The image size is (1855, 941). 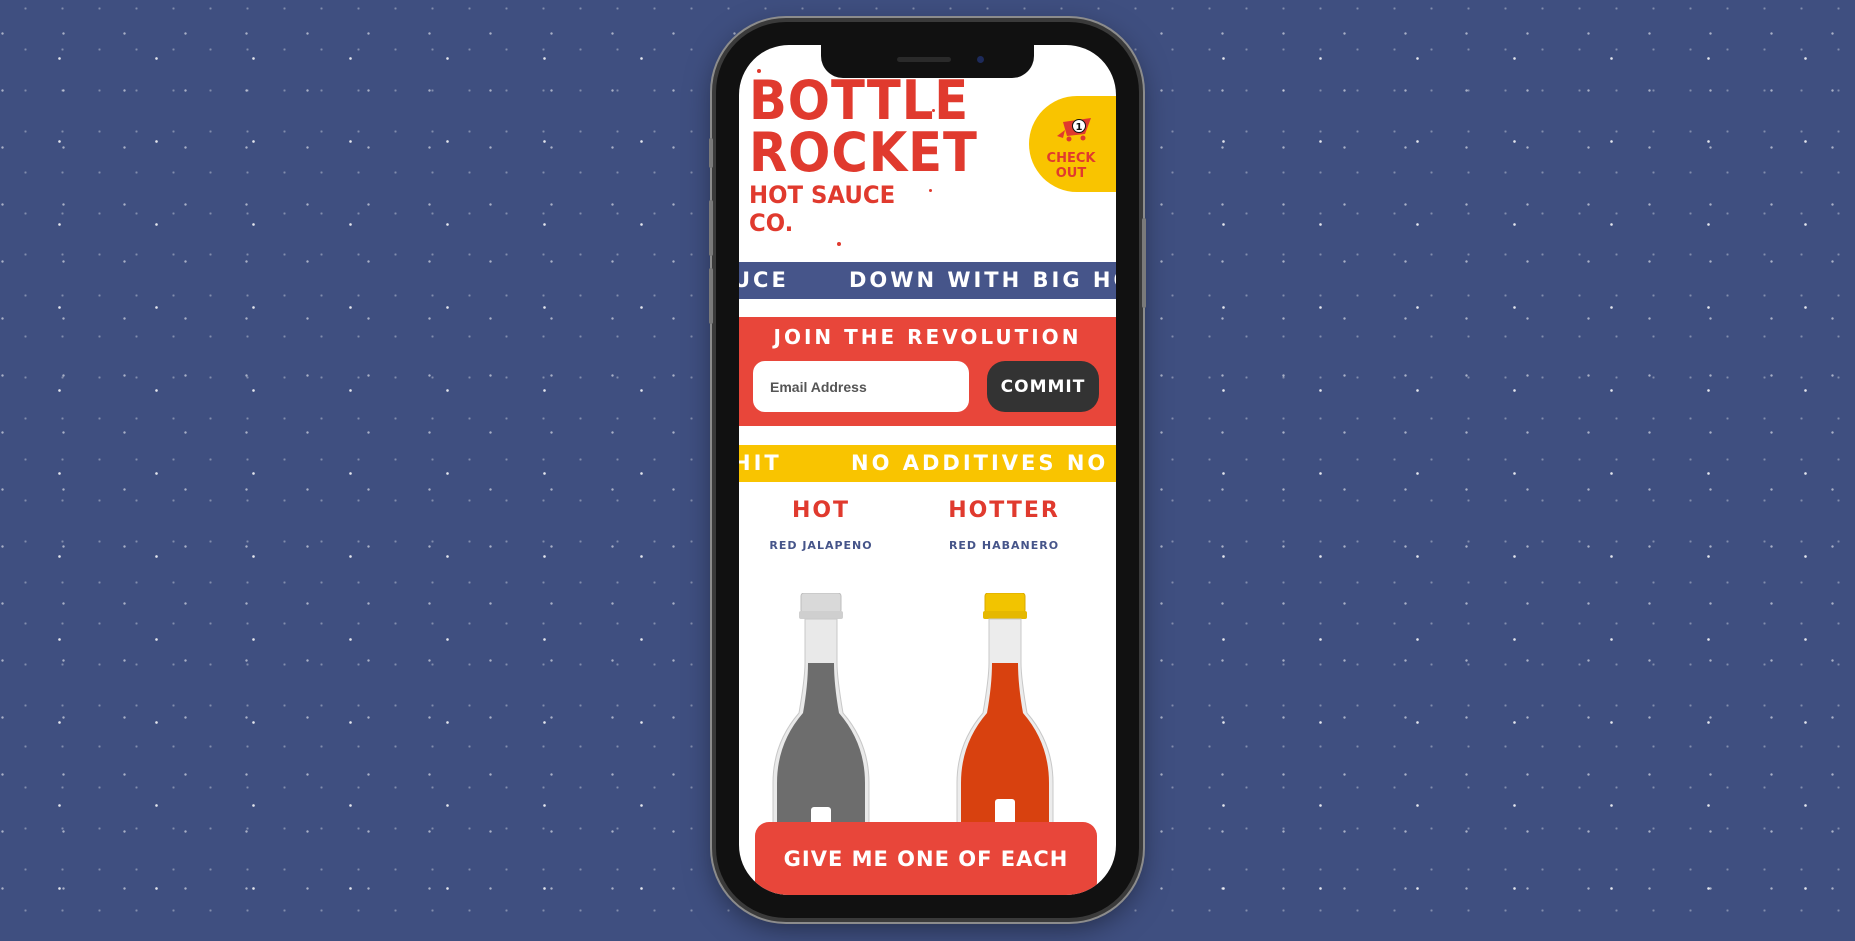 What do you see at coordinates (1079, 127) in the screenshot?
I see `cart-count: 1` at bounding box center [1079, 127].